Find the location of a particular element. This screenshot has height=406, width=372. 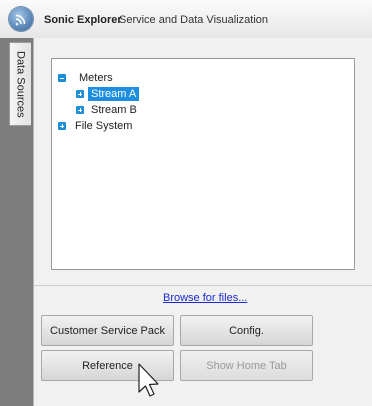

tree-item-label: File System is located at coordinates (104, 126).